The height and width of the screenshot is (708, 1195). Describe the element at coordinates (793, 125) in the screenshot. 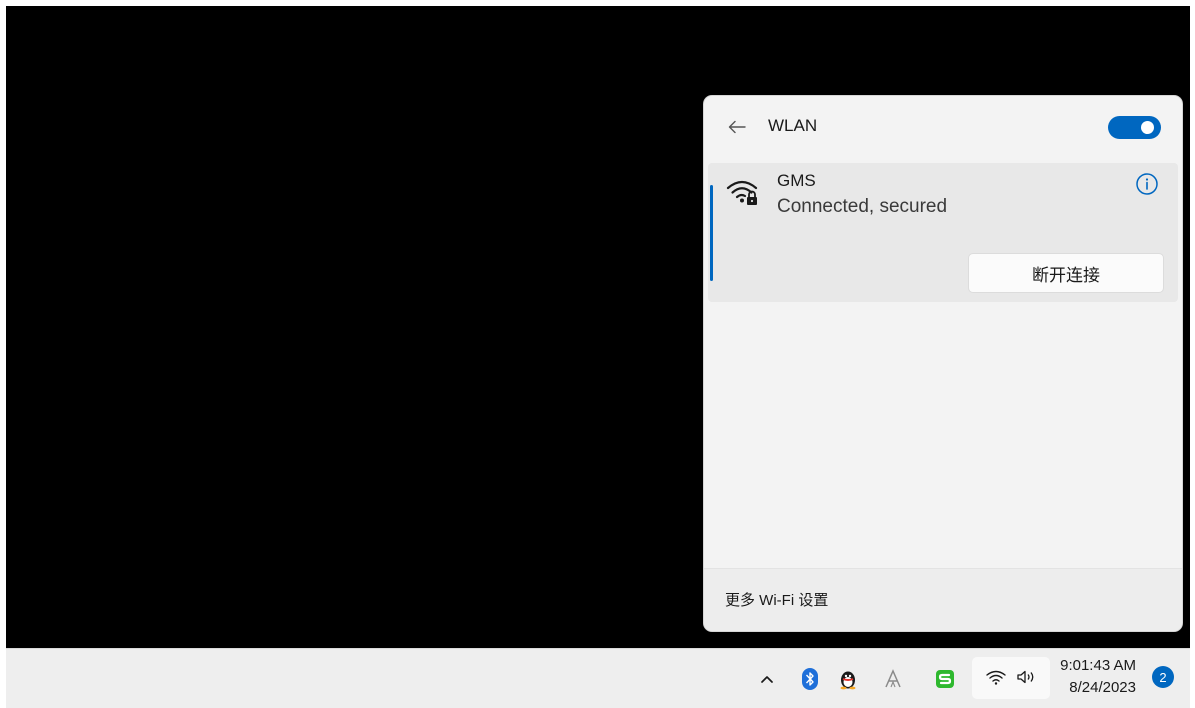

I see `wlan-title: WLAN` at that location.